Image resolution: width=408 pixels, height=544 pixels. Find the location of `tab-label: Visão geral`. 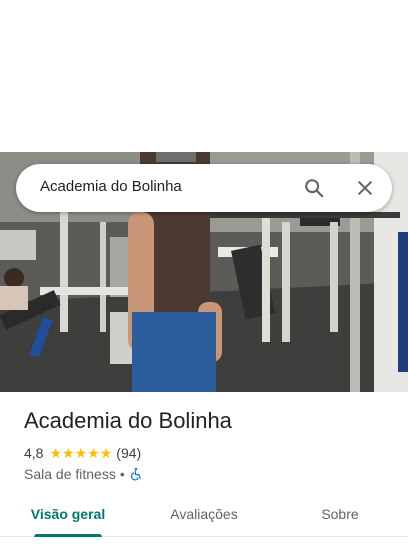

tab-label: Visão geral is located at coordinates (68, 514).